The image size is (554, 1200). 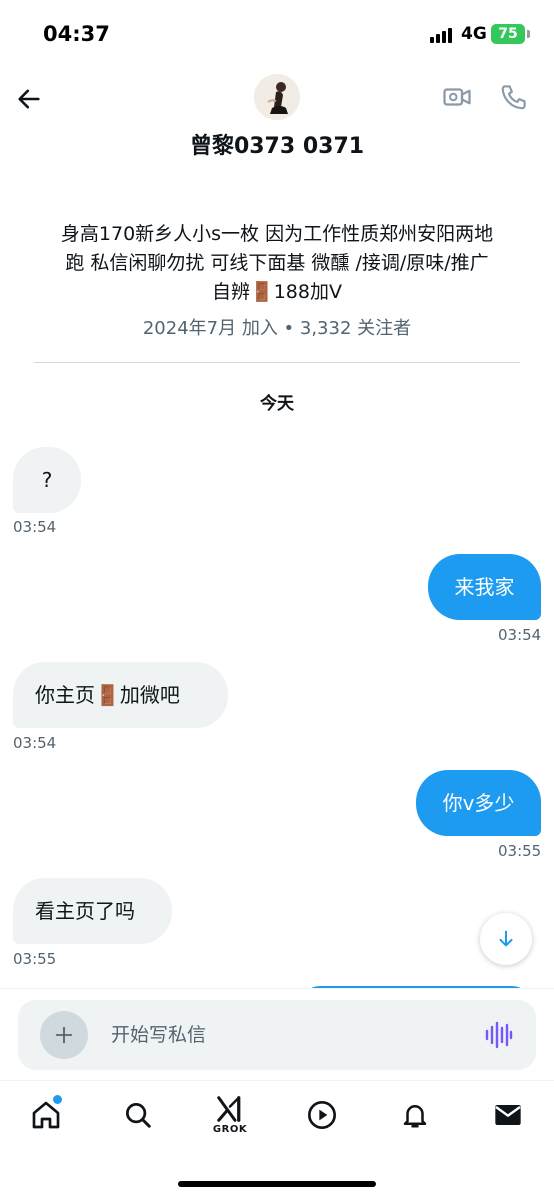 I want to click on message-text: 看主页了吗, so click(x=85, y=911).